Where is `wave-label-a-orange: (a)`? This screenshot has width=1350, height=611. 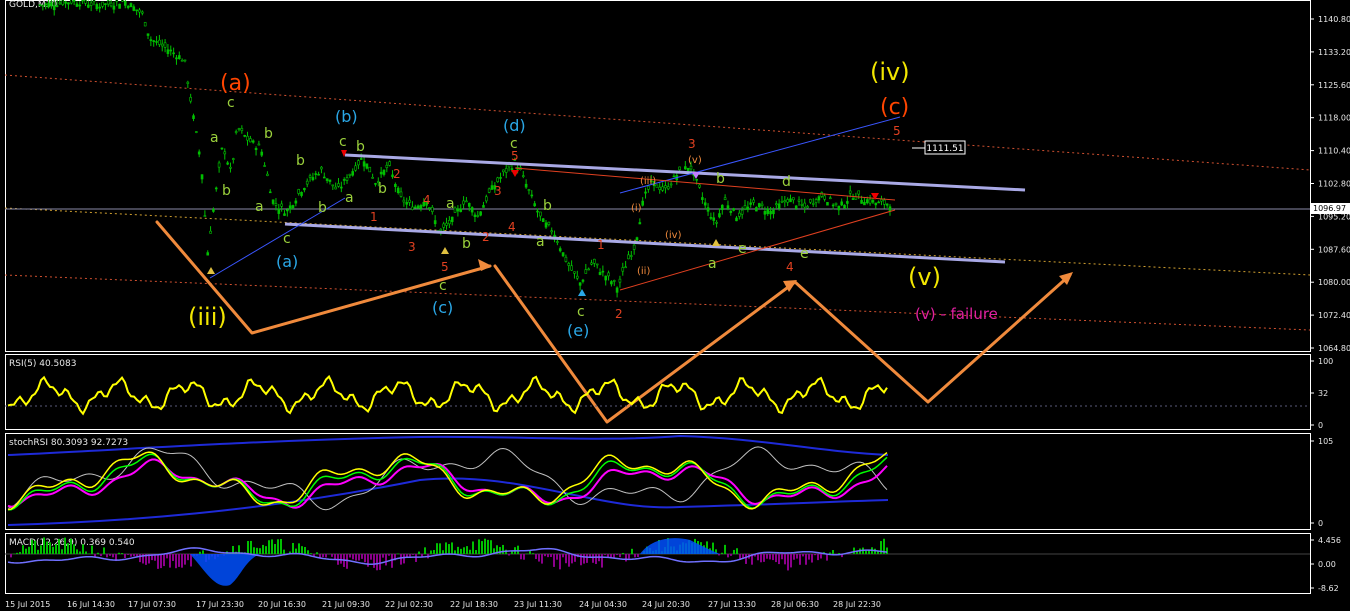
wave-label-a-orange: (a) is located at coordinates (235, 83).